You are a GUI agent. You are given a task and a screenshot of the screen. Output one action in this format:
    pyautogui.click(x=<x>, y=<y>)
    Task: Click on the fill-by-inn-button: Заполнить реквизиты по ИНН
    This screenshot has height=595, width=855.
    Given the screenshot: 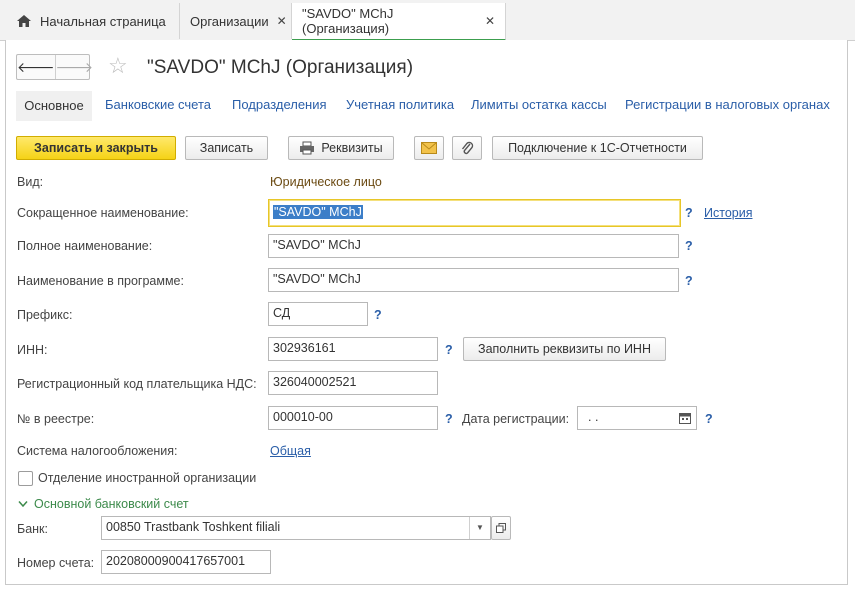 What is the action you would take?
    pyautogui.click(x=564, y=349)
    